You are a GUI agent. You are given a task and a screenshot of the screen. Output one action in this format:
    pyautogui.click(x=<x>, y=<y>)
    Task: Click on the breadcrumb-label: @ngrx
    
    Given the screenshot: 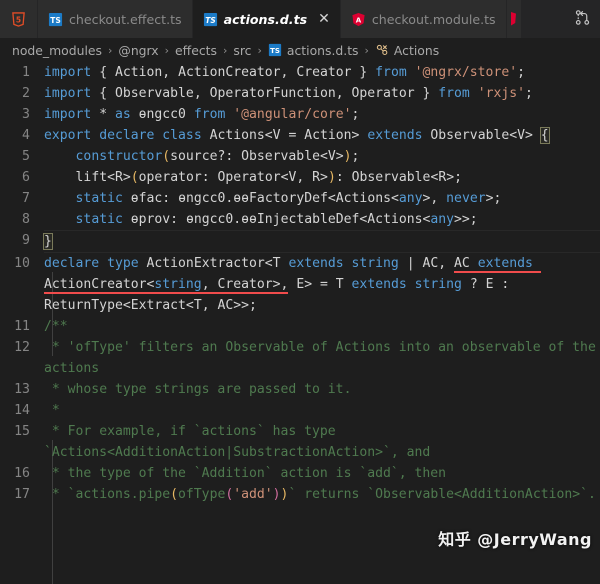 What is the action you would take?
    pyautogui.click(x=138, y=50)
    